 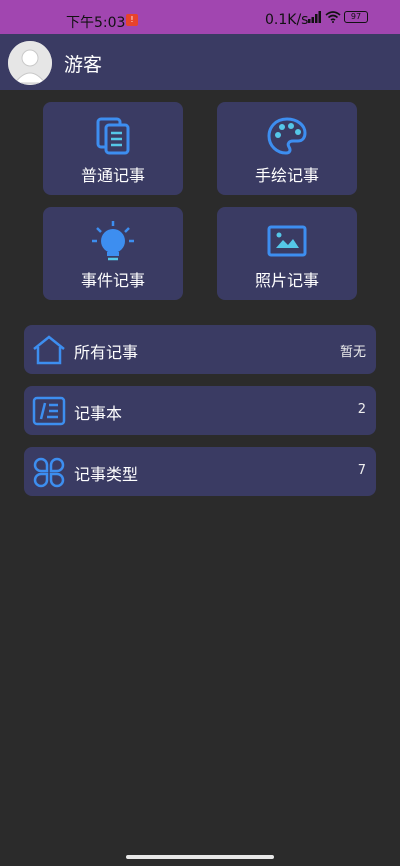 What do you see at coordinates (333, 17) in the screenshot?
I see `wifi-icon` at bounding box center [333, 17].